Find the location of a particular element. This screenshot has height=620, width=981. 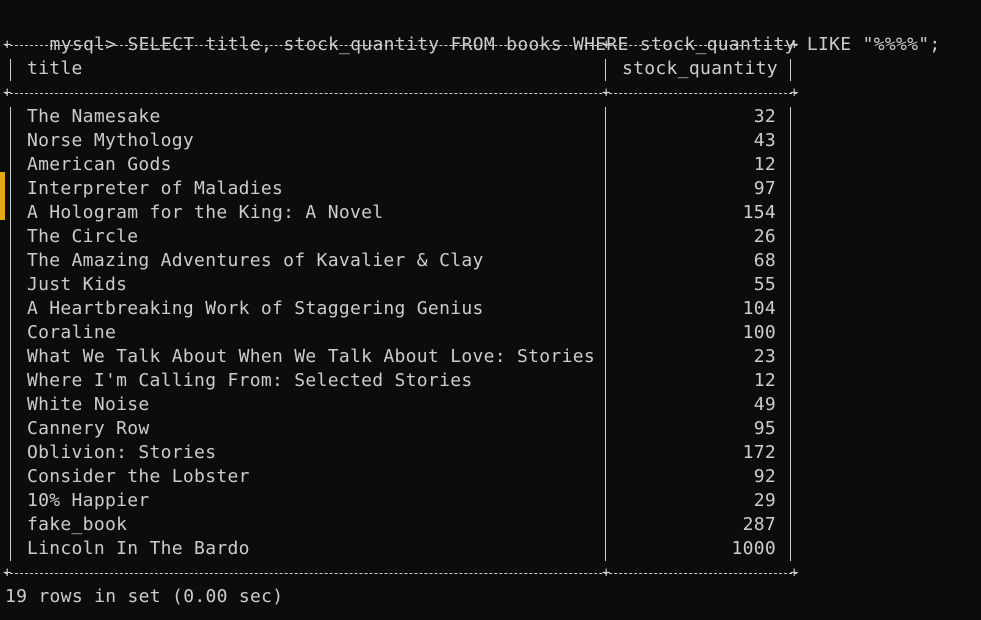

left-edge-accent is located at coordinates (2, 196).